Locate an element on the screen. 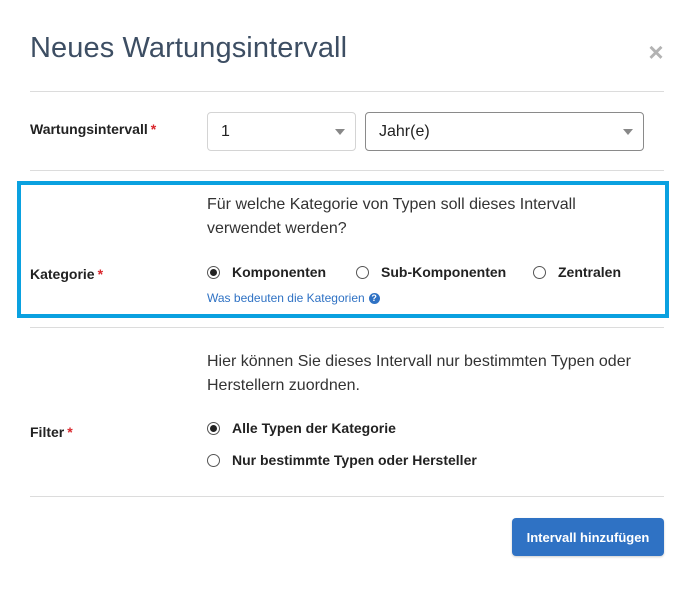 Image resolution: width=695 pixels, height=595 pixels. category-label-text: Kategorie is located at coordinates (62, 274).